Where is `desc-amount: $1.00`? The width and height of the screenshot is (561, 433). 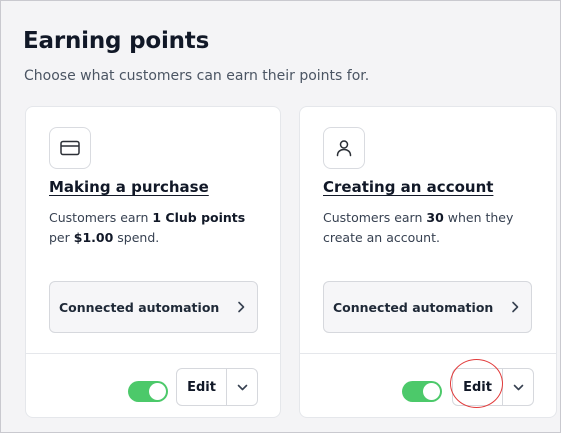 desc-amount: $1.00 is located at coordinates (93, 237).